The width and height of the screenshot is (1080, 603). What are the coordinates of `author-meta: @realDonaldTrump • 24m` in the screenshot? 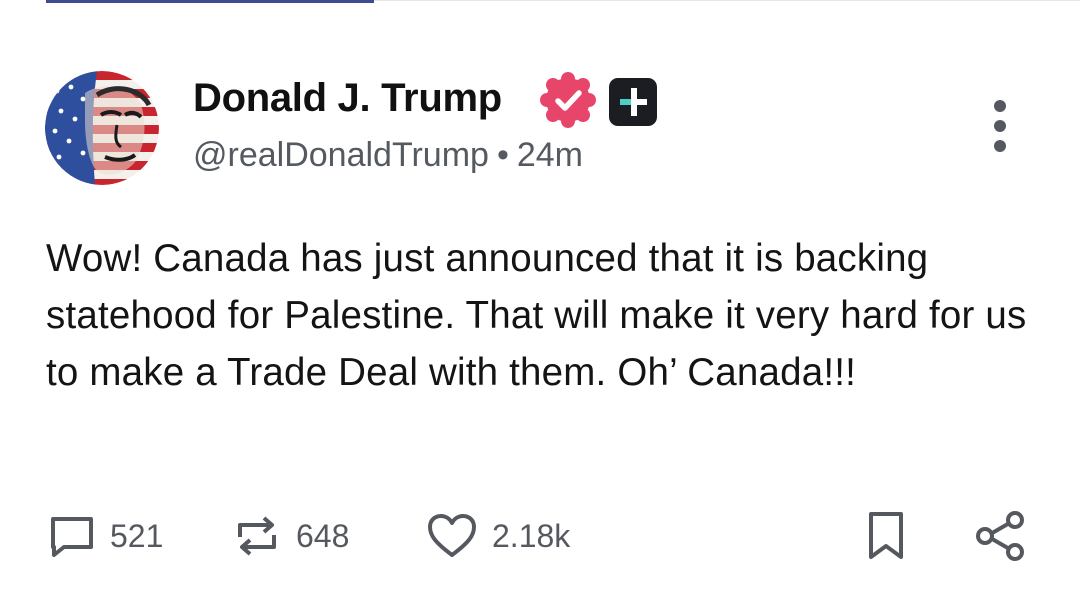 It's located at (388, 155).